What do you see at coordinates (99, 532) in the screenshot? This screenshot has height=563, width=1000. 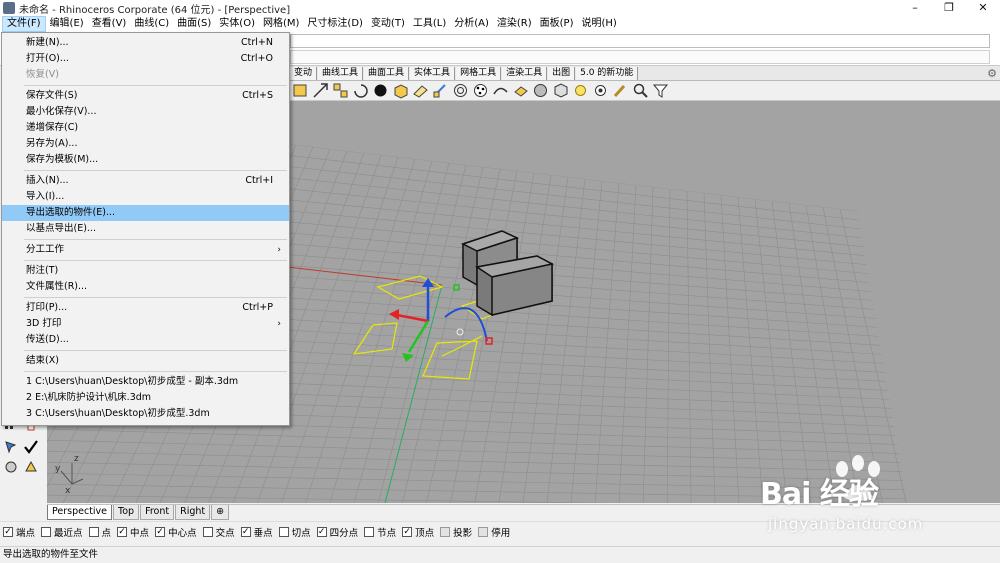 I see `osnap-point: 点` at bounding box center [99, 532].